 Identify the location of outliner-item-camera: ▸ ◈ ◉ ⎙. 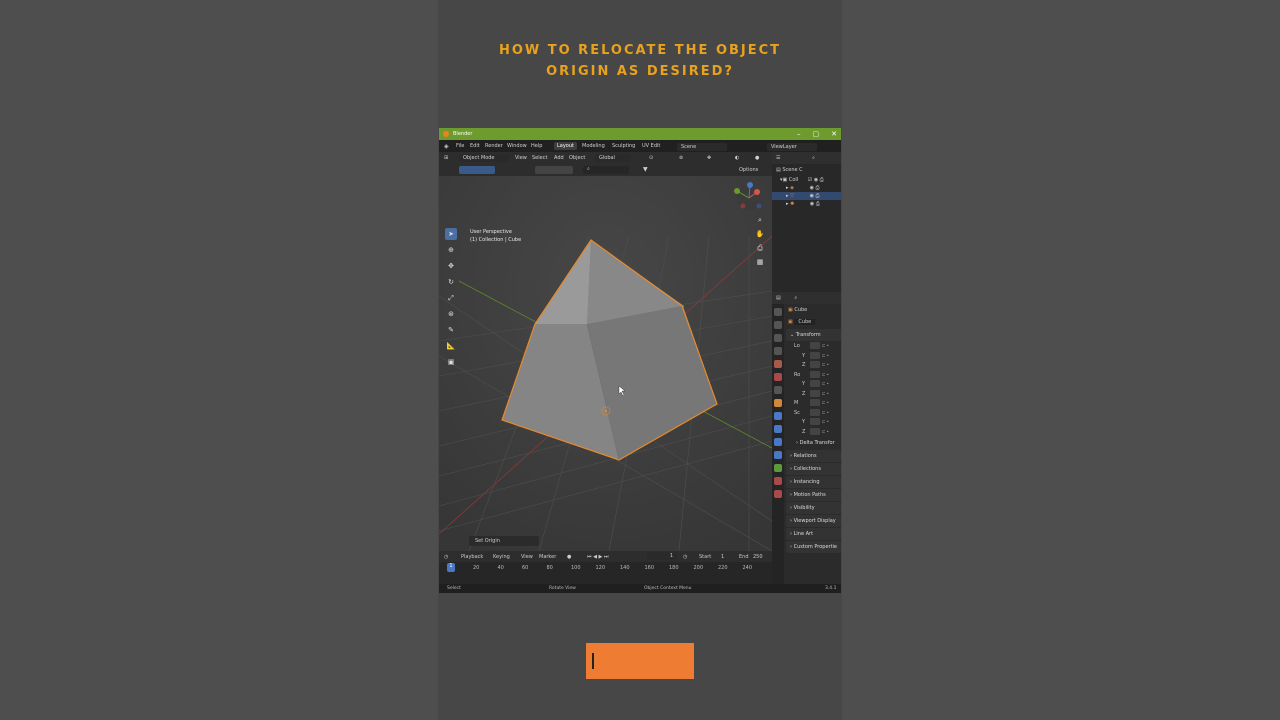
(806, 188).